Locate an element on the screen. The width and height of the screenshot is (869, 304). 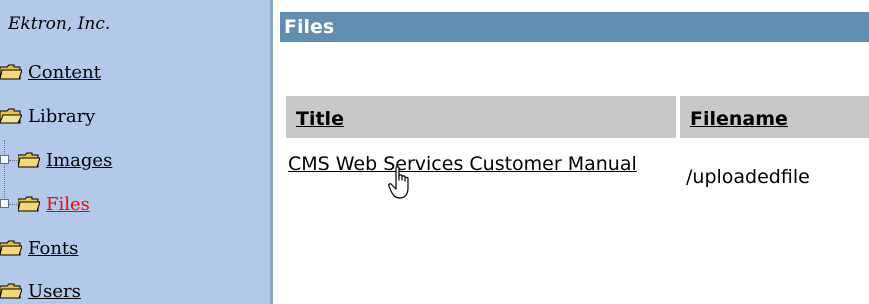
tree-item-content: Content is located at coordinates (50, 72).